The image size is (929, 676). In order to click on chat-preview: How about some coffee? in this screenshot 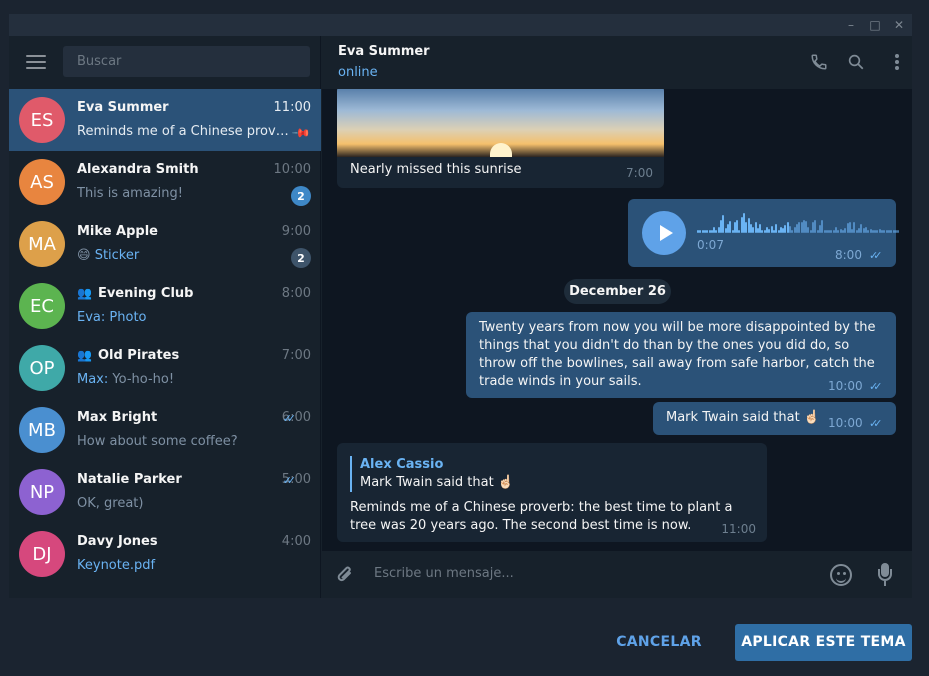, I will do `click(157, 441)`.